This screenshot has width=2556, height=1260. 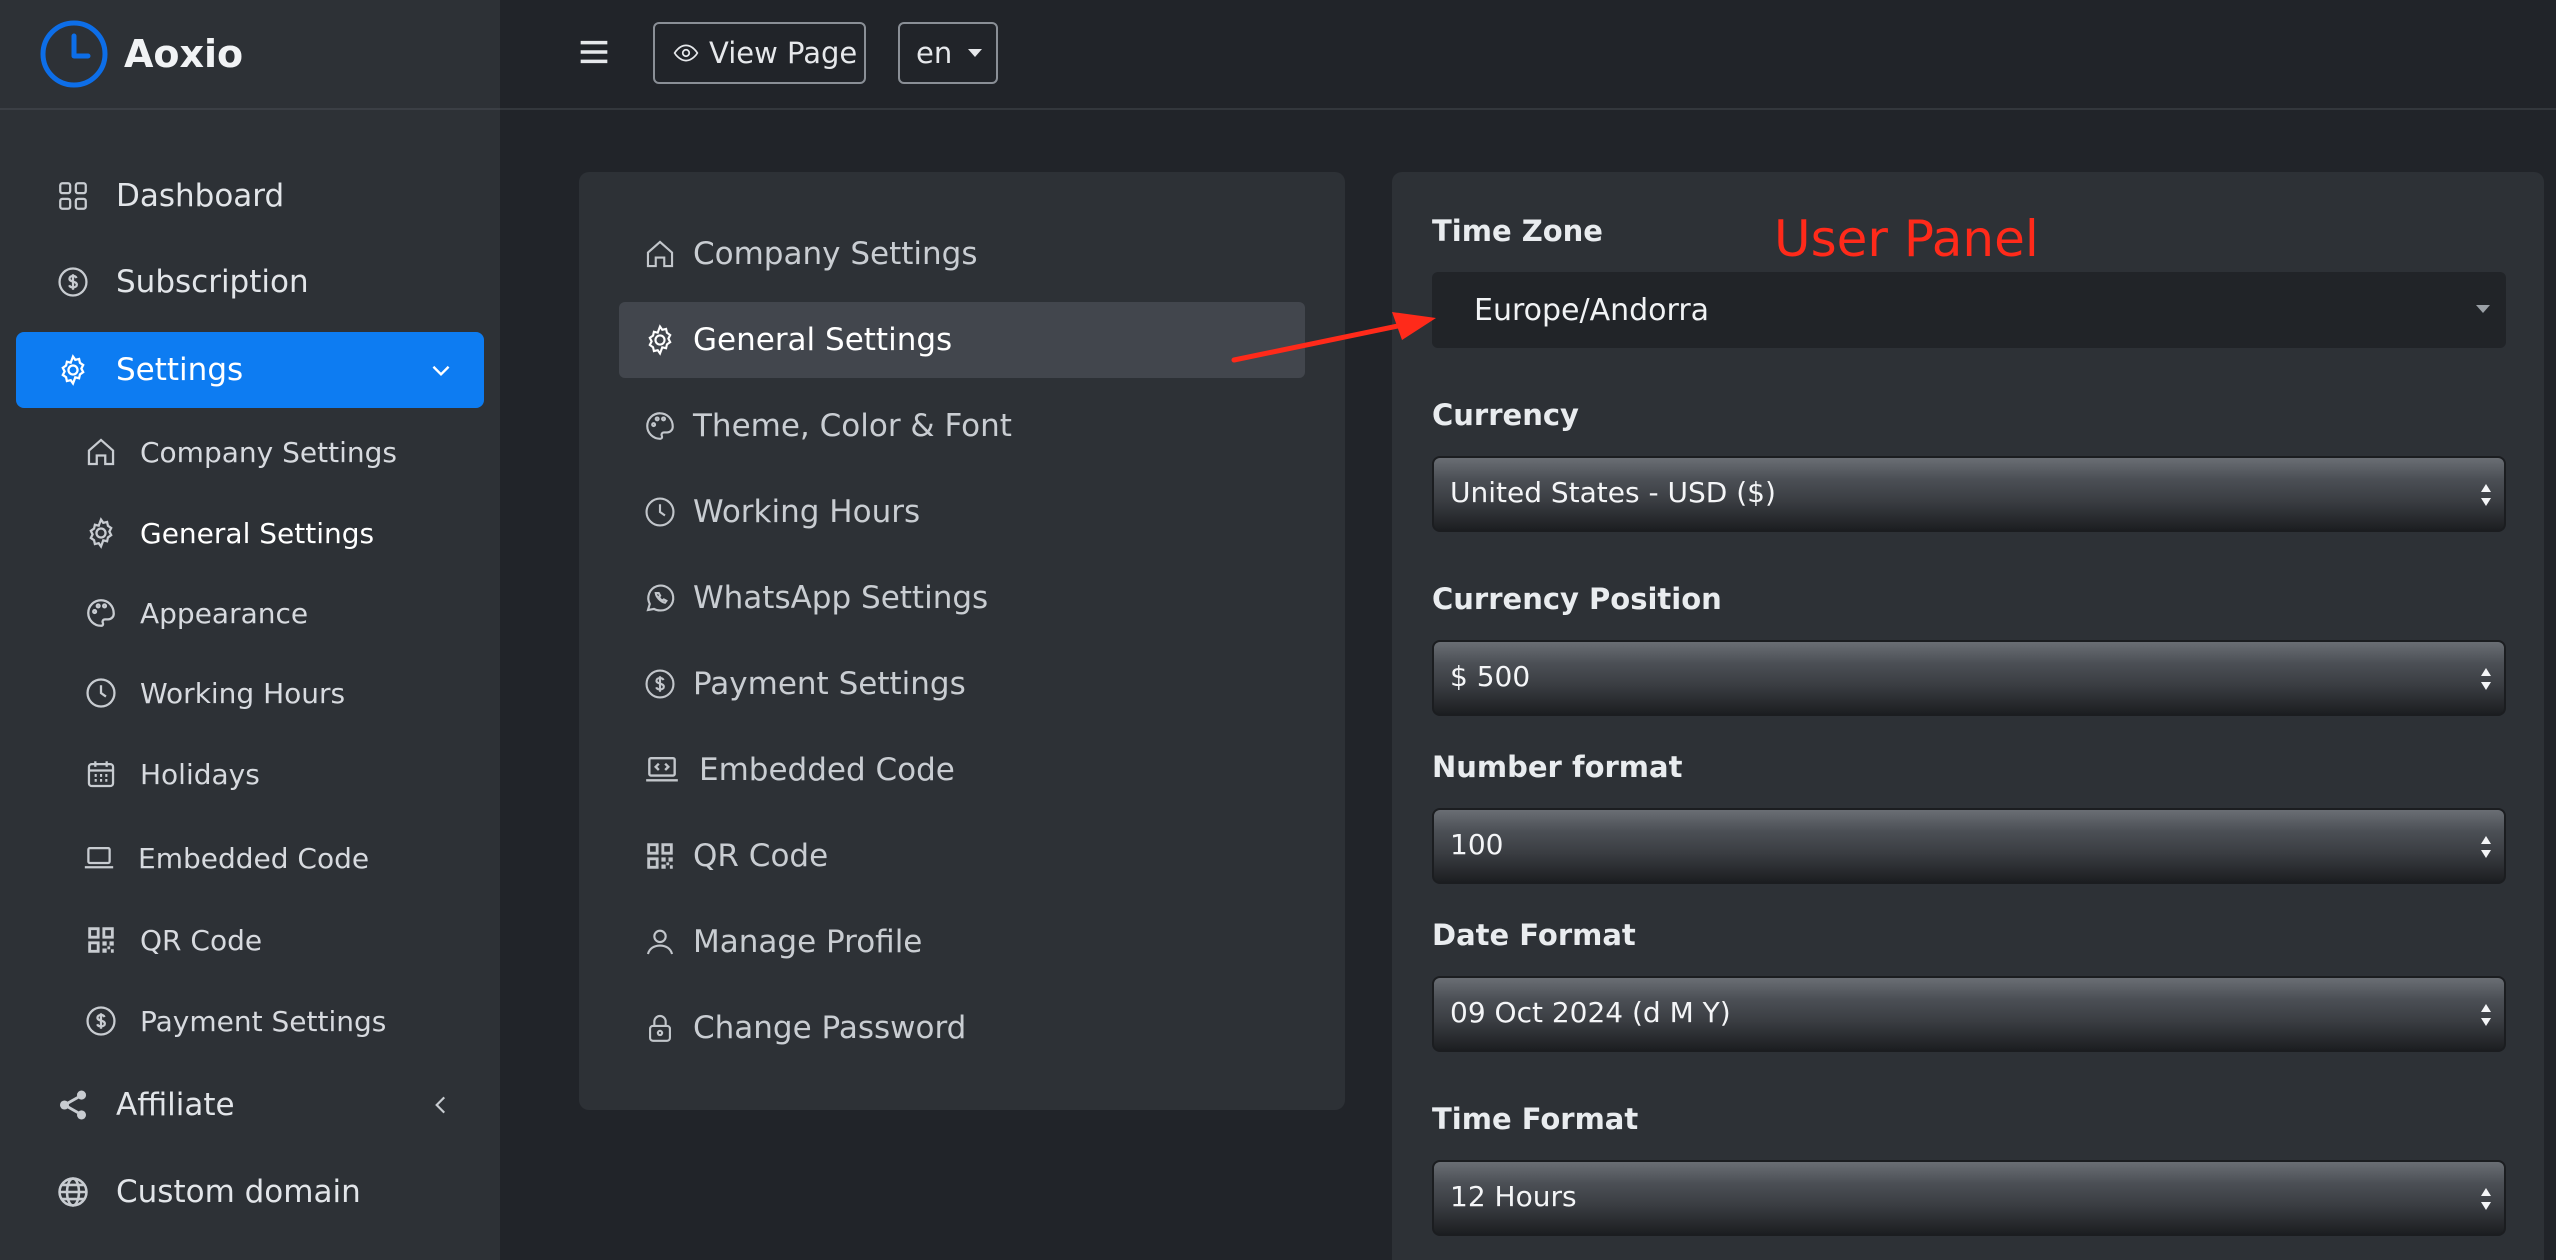 I want to click on time-zone-value: Europe/Andorra, so click(x=1592, y=310).